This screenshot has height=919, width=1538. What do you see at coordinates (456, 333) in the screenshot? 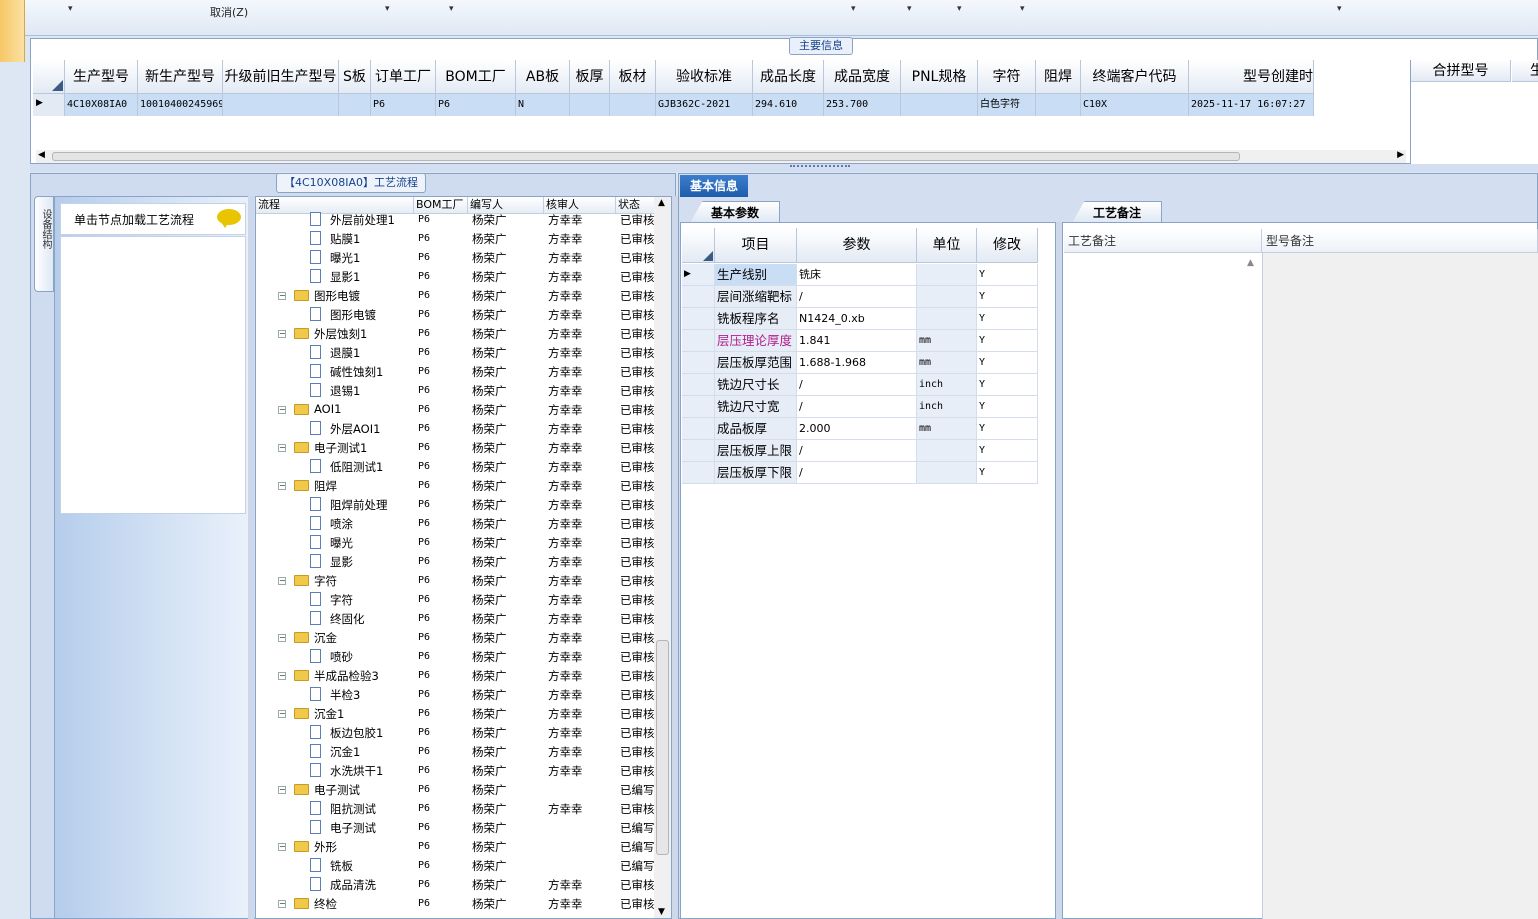
I see `tree-row: − 外层蚀刻1 P6 杨荣广 方幸幸 已审核` at bounding box center [456, 333].